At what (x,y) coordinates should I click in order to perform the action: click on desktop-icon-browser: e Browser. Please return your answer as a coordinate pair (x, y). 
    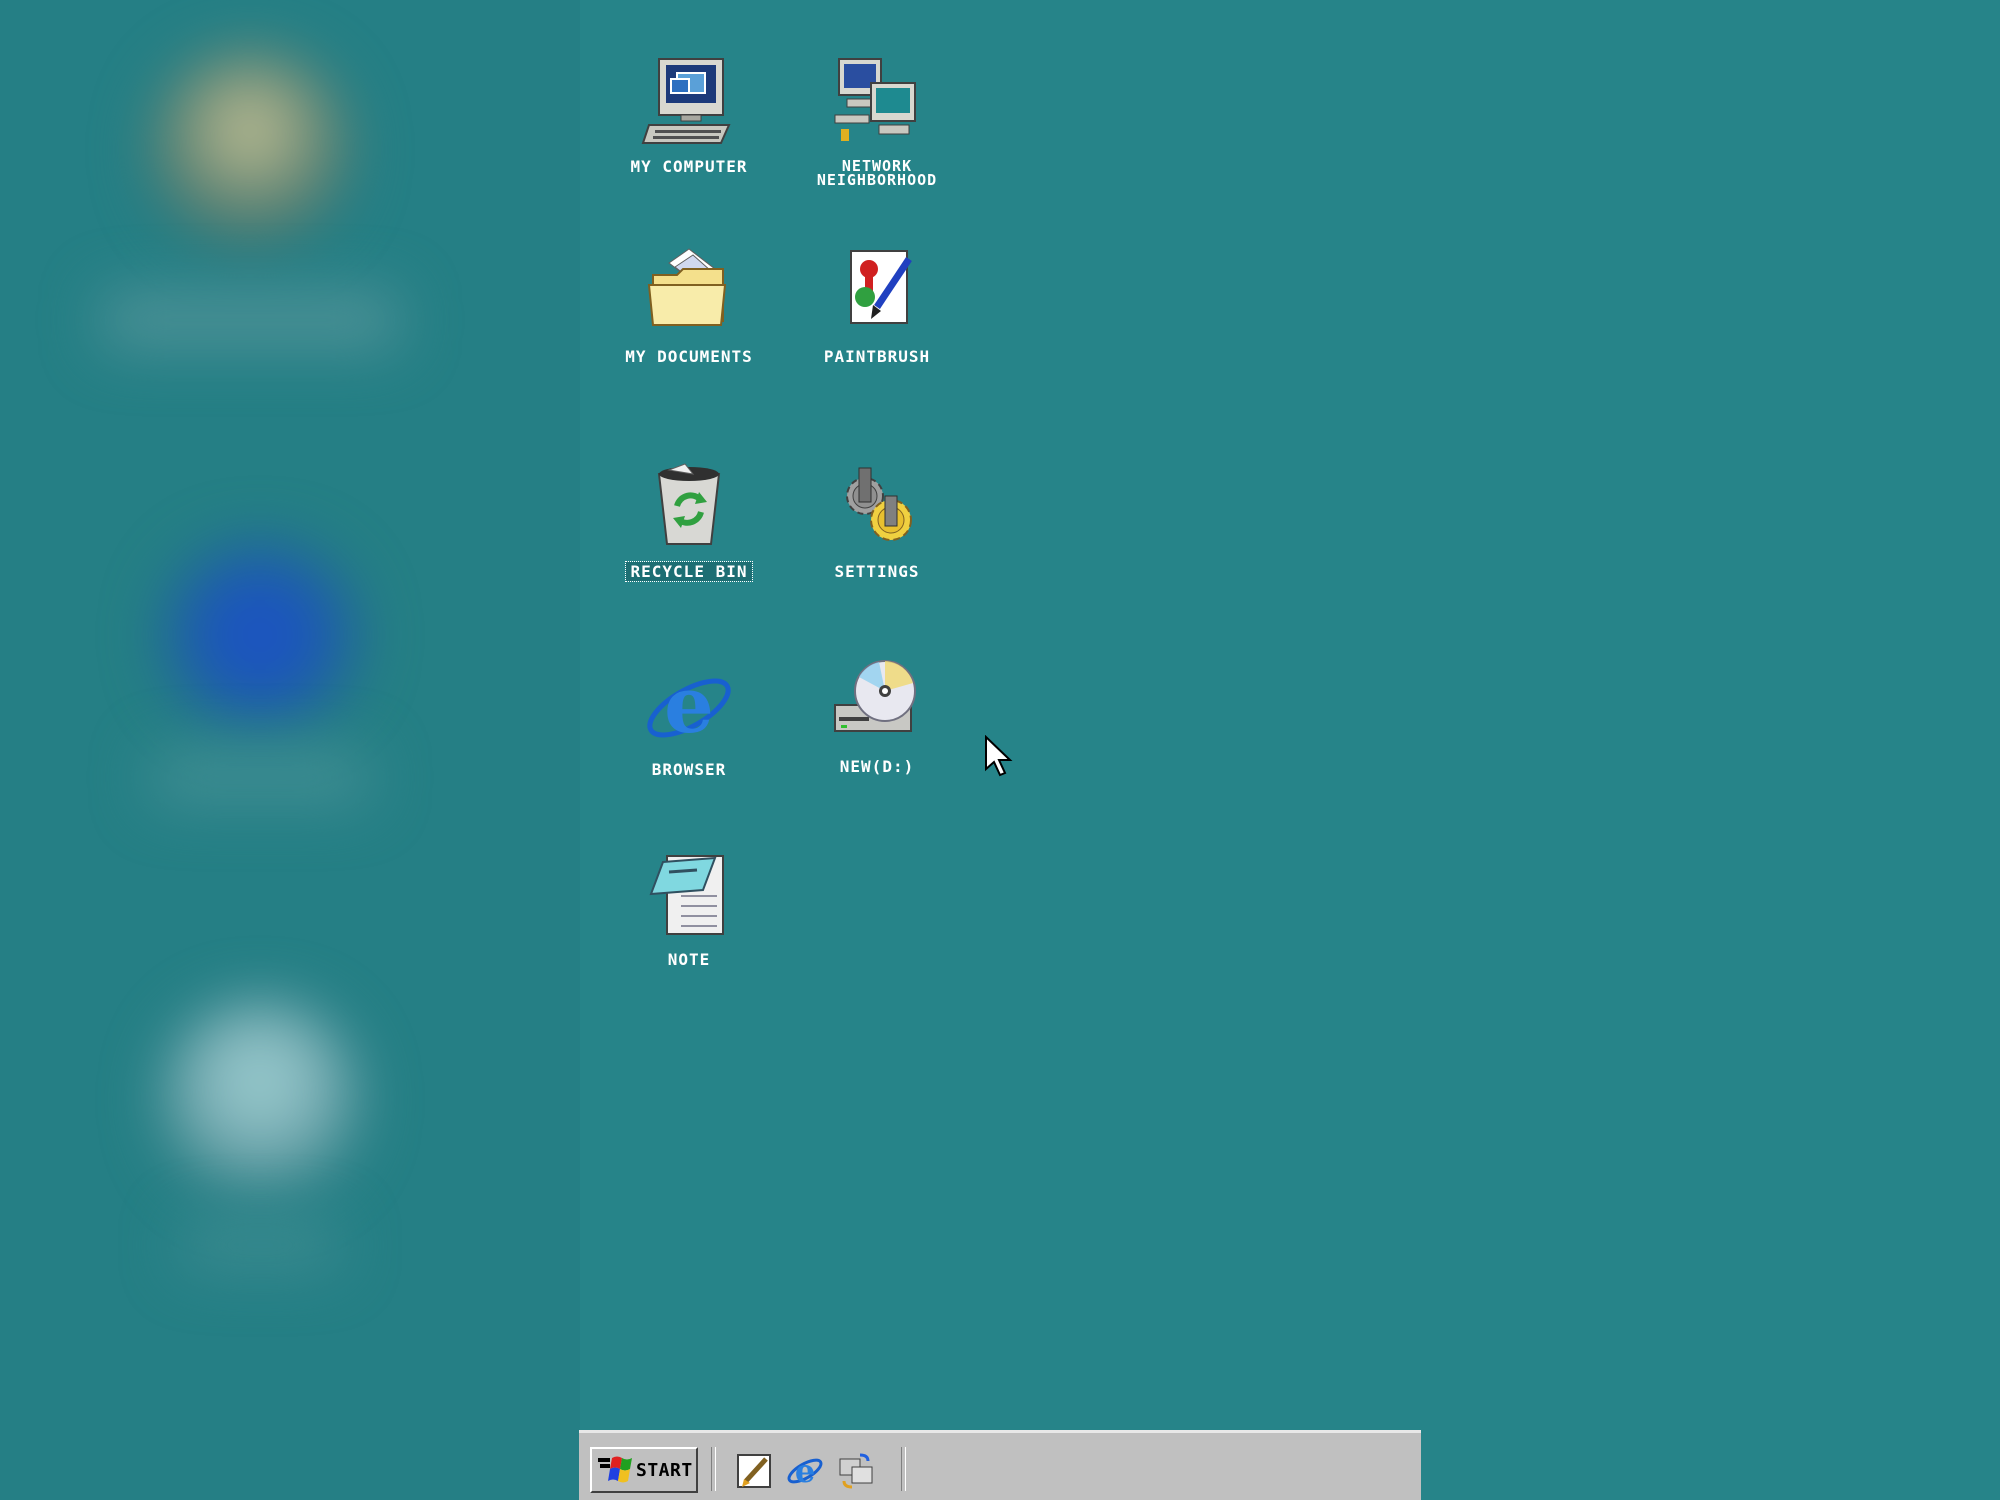
    Looking at the image, I should click on (689, 718).